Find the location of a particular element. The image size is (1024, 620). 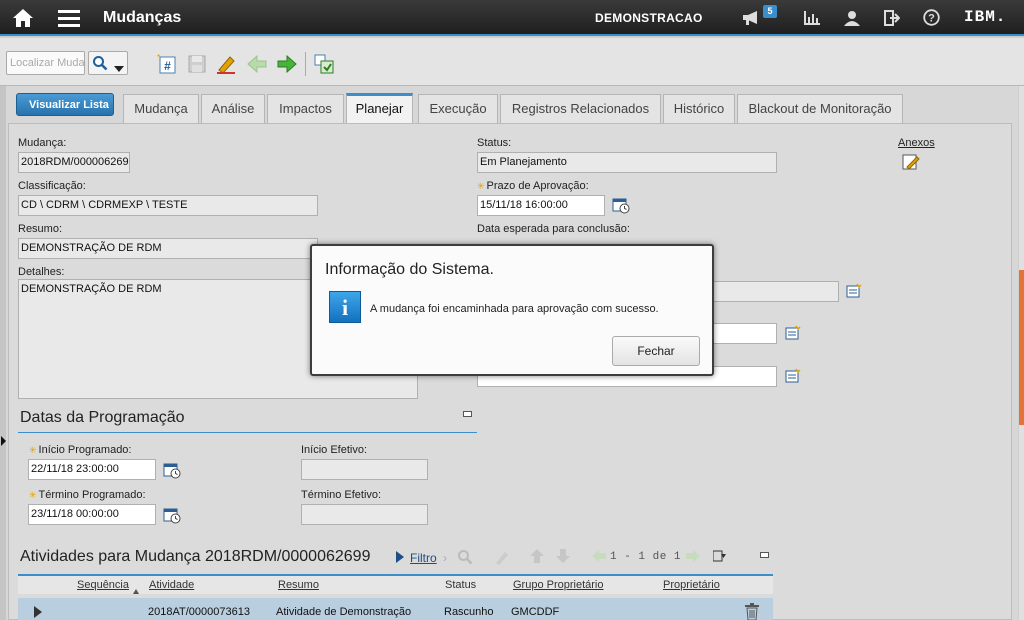

dialog-title: Informação do Sistema. is located at coordinates (409, 269).